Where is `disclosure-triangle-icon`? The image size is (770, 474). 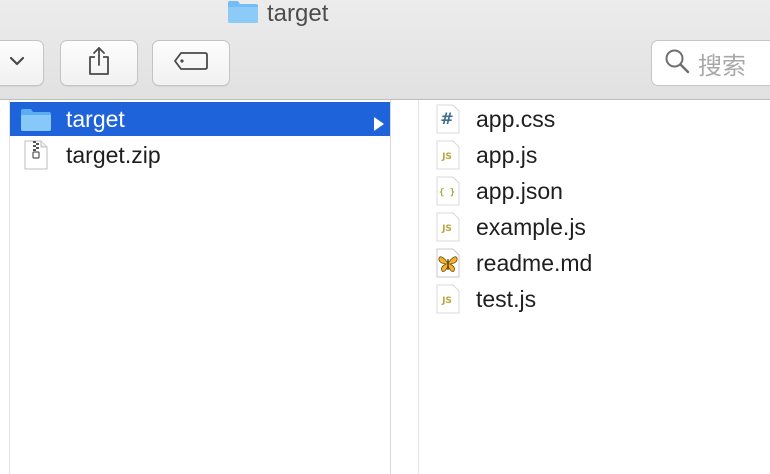
disclosure-triangle-icon is located at coordinates (379, 124).